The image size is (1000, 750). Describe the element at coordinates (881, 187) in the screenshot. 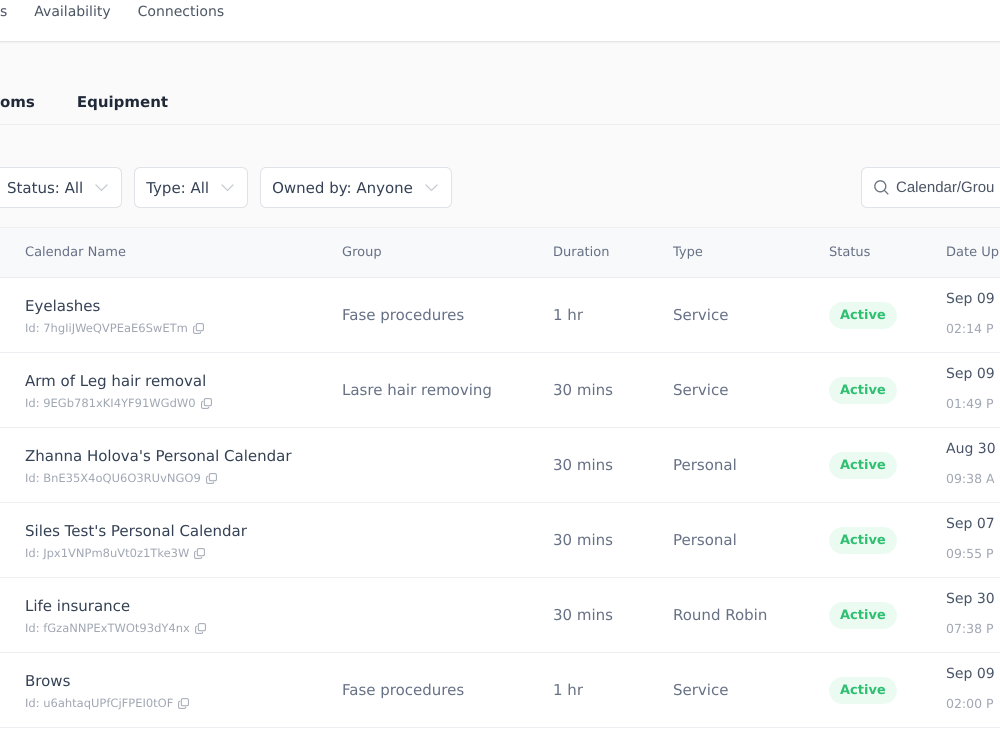

I see `search-icon` at that location.